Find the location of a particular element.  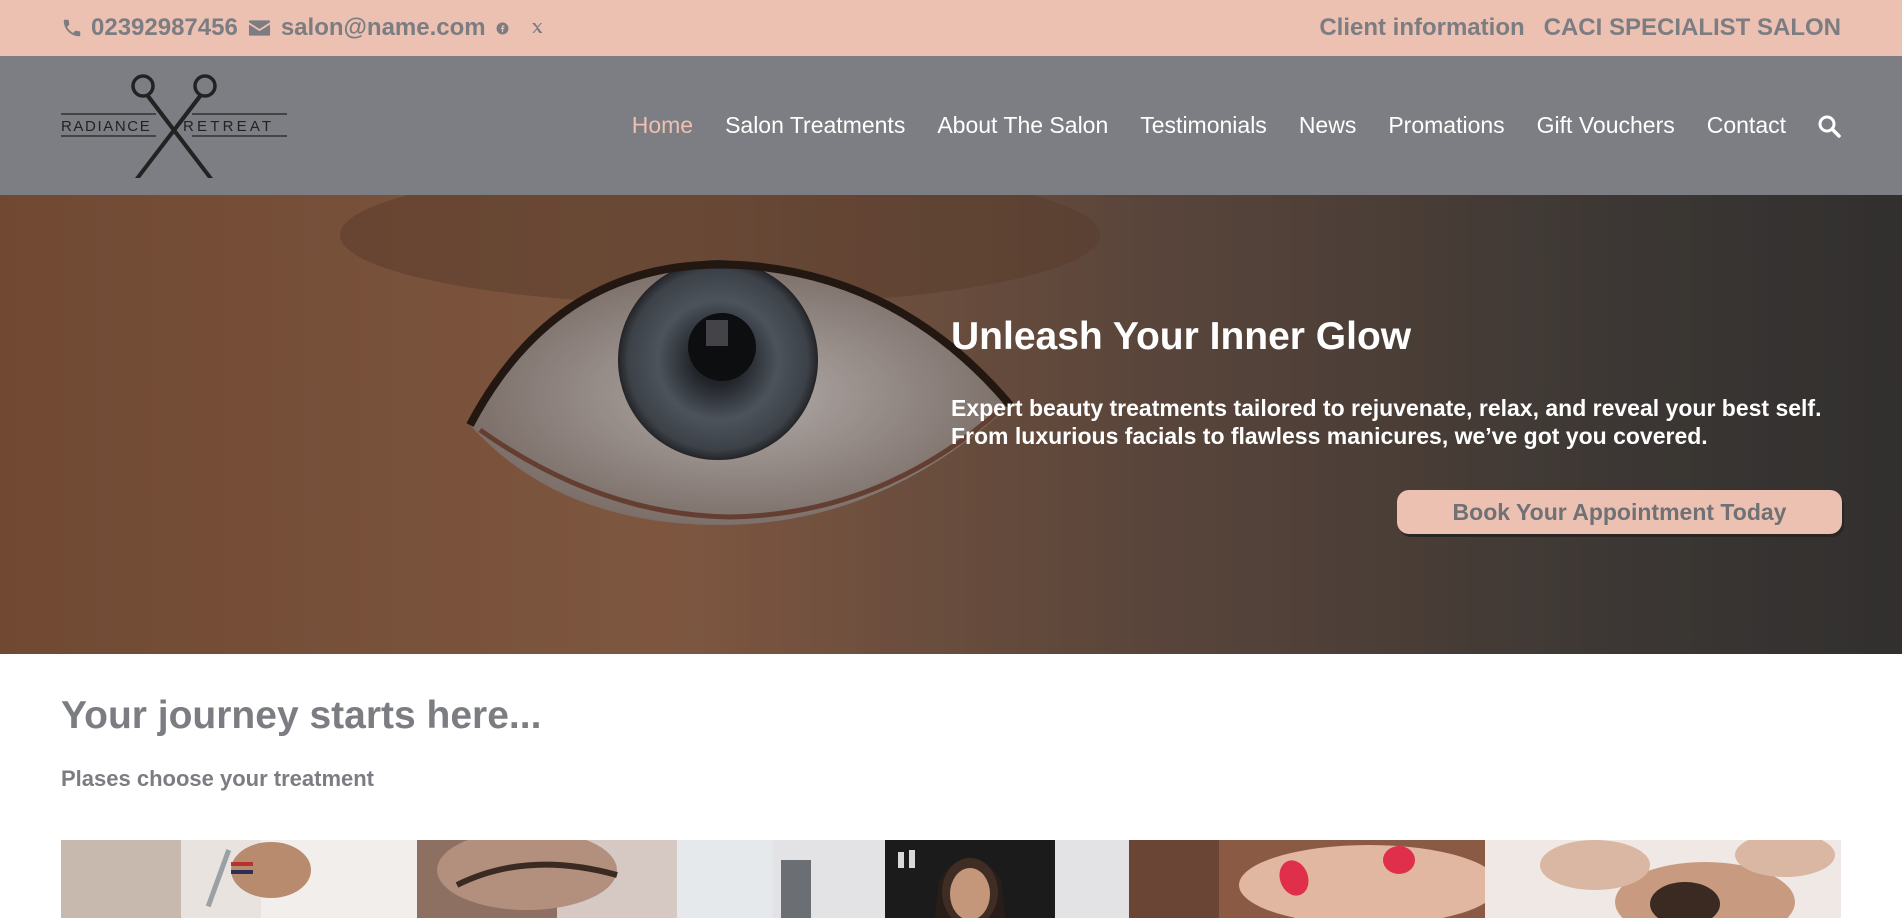

treatment-tile-nails is located at coordinates (1307, 879).